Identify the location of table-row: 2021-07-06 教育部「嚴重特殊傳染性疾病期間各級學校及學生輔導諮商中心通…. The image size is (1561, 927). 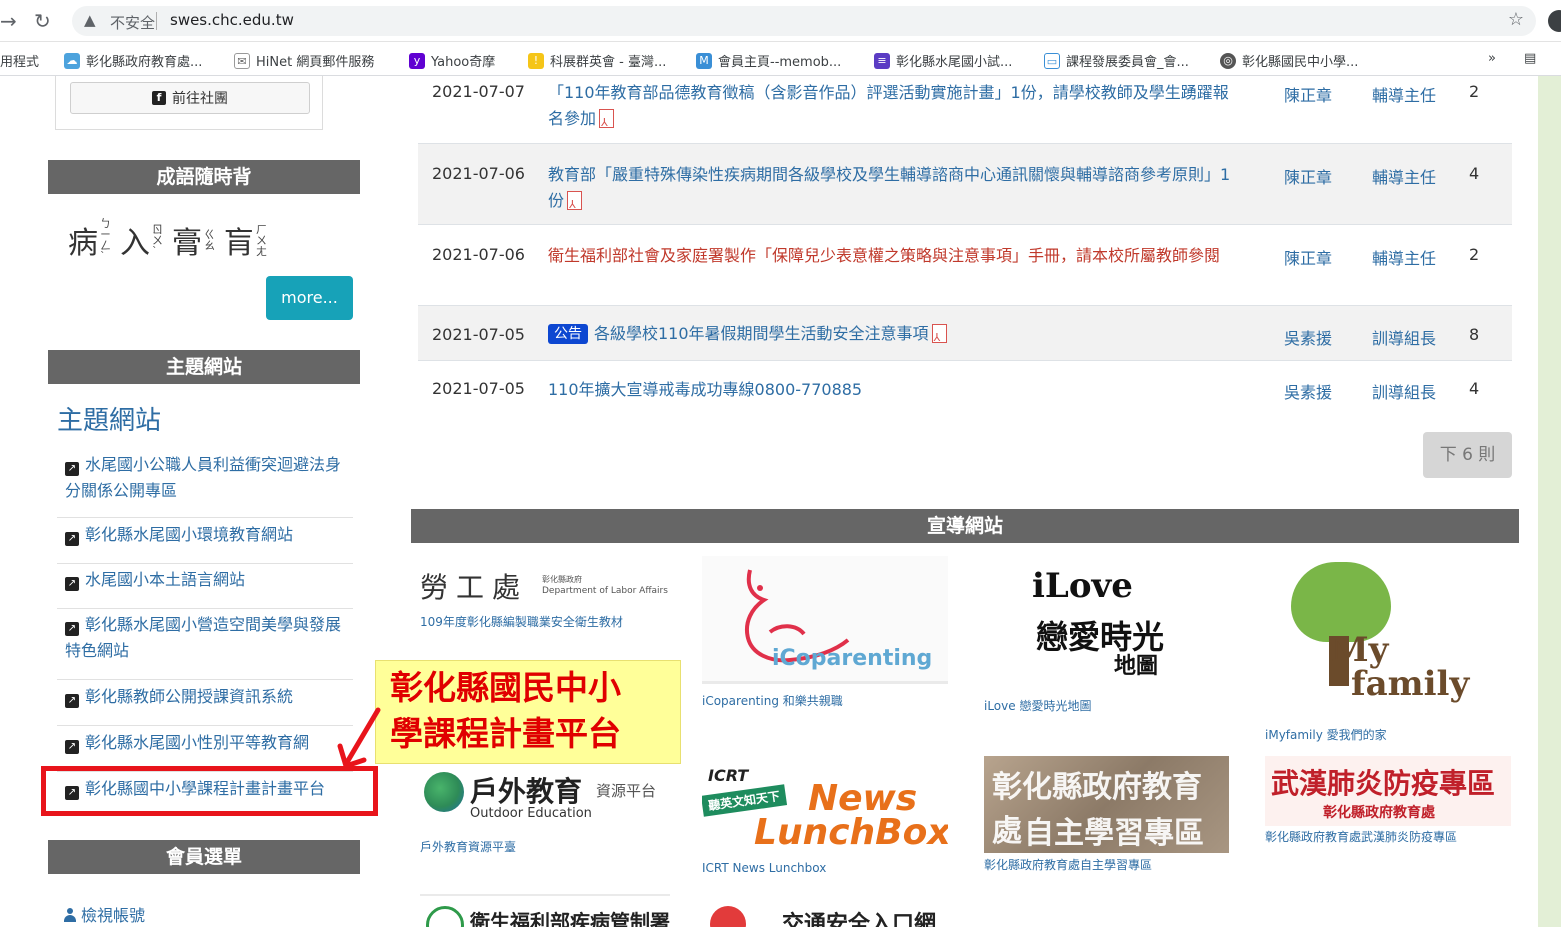
(965, 184).